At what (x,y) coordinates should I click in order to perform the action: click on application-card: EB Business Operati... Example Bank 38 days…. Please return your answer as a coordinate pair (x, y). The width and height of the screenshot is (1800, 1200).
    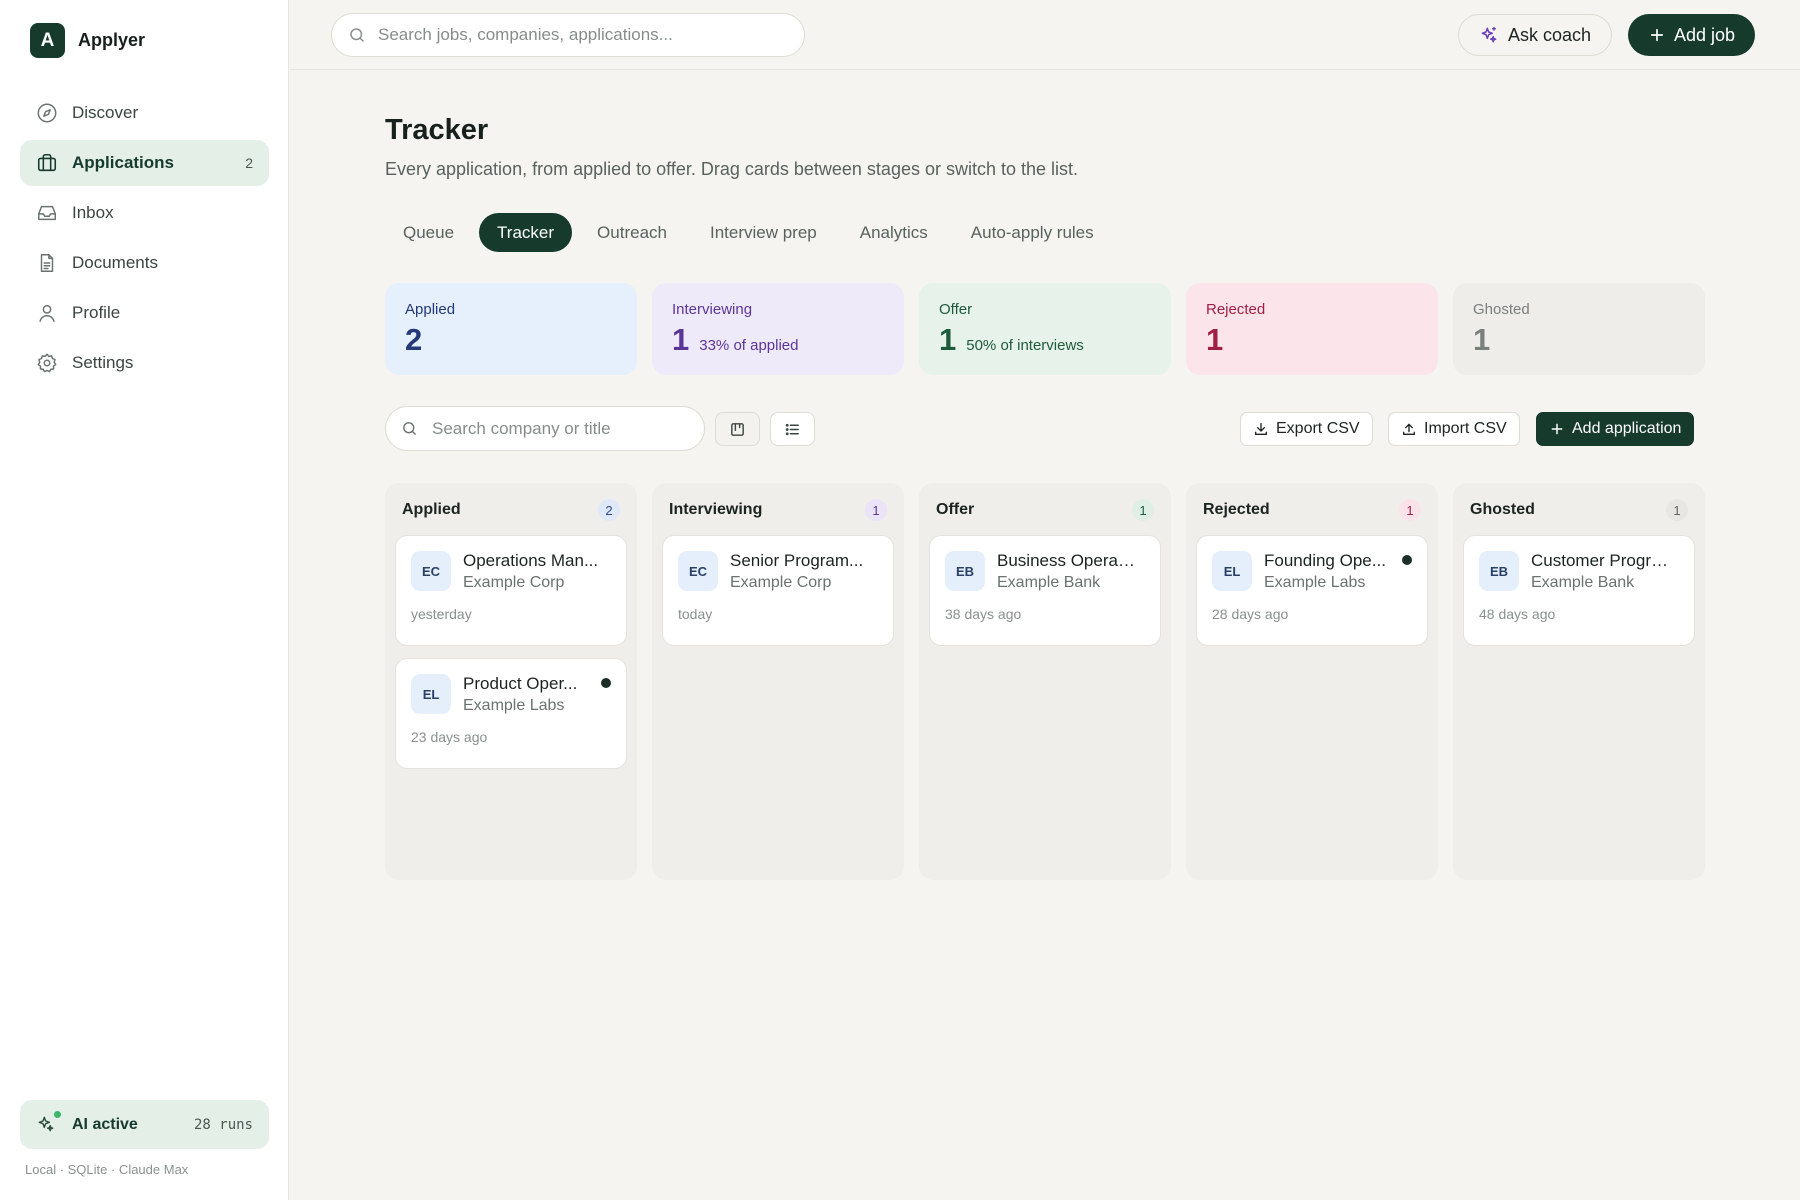
    Looking at the image, I should click on (1045, 590).